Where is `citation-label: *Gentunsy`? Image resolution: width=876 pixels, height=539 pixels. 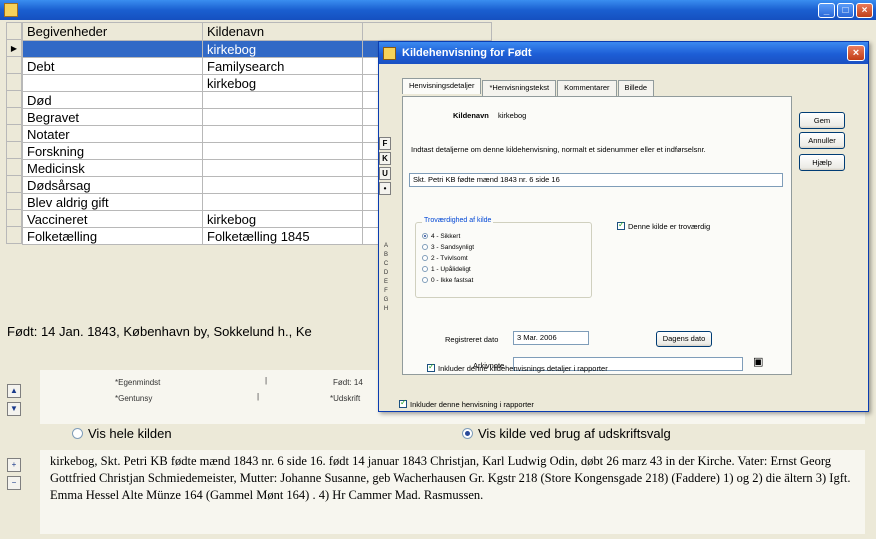 citation-label: *Gentunsy is located at coordinates (134, 398).